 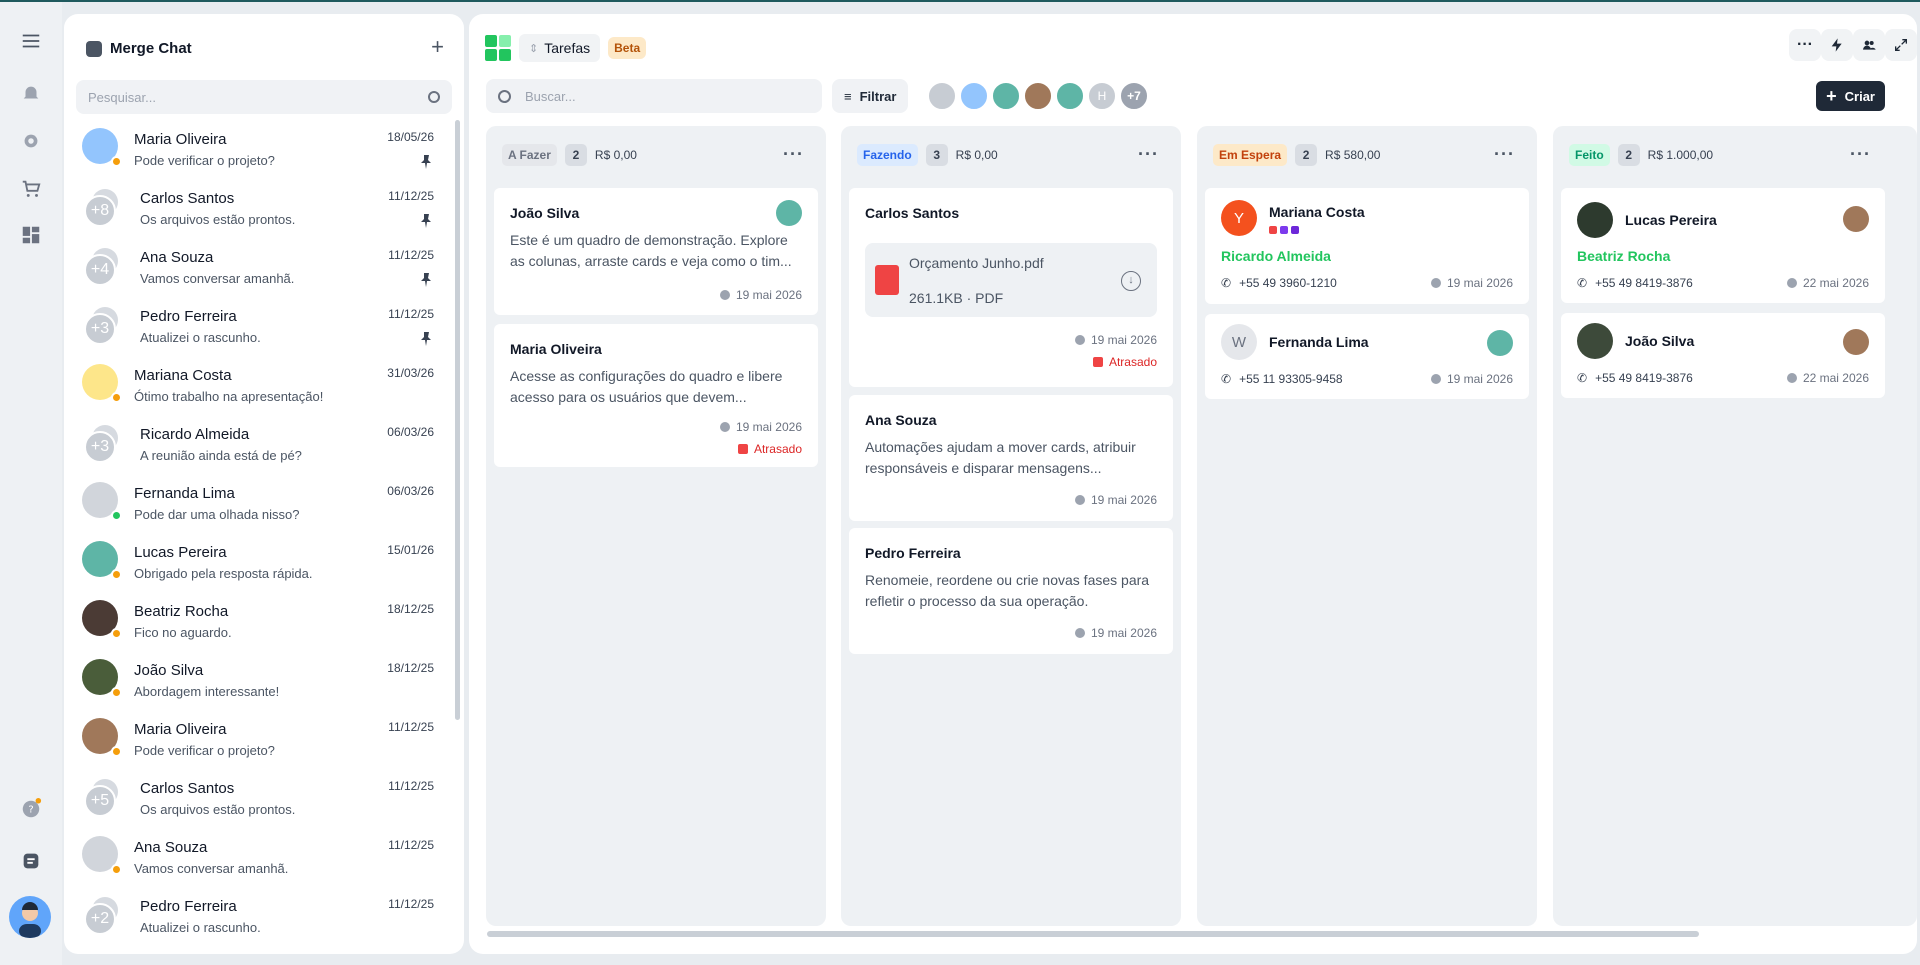 What do you see at coordinates (936, 155) in the screenshot?
I see `column-count: 3` at bounding box center [936, 155].